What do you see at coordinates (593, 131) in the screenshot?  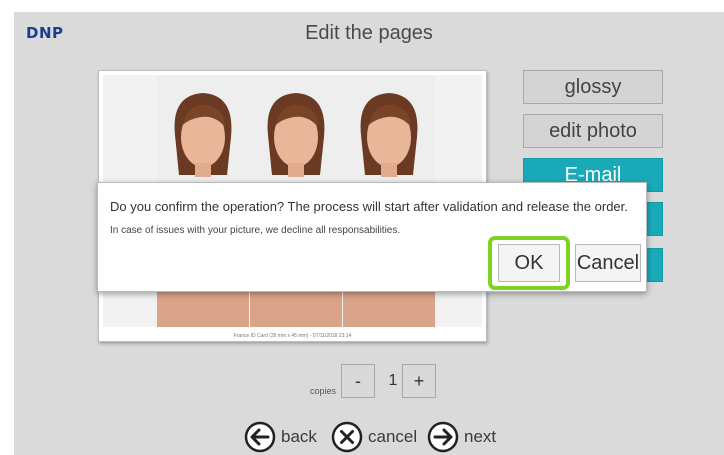 I see `edit-photo-button: edit photo` at bounding box center [593, 131].